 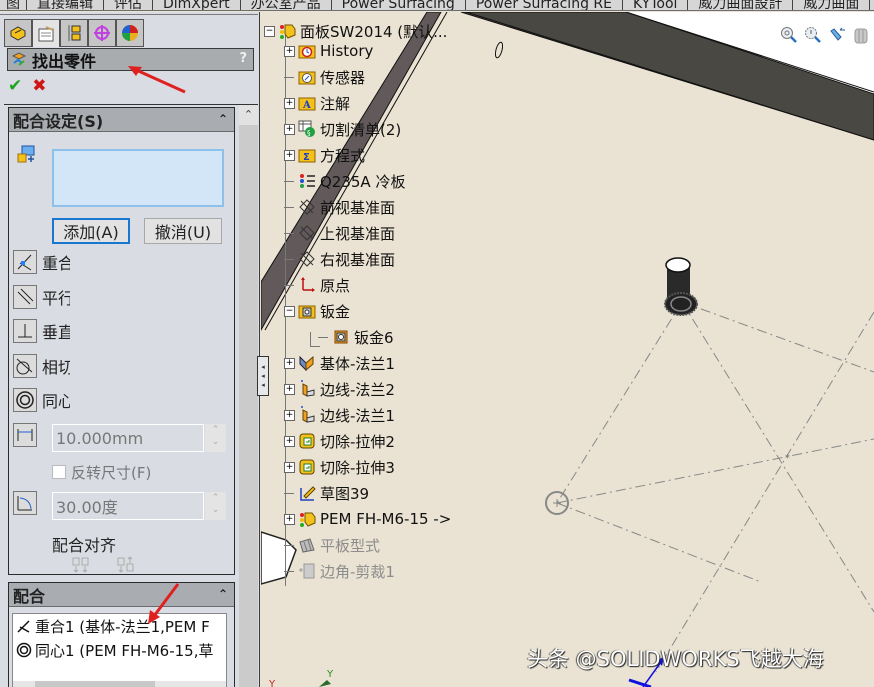 I want to click on mate-type-tangent: 相切, so click(x=41, y=366).